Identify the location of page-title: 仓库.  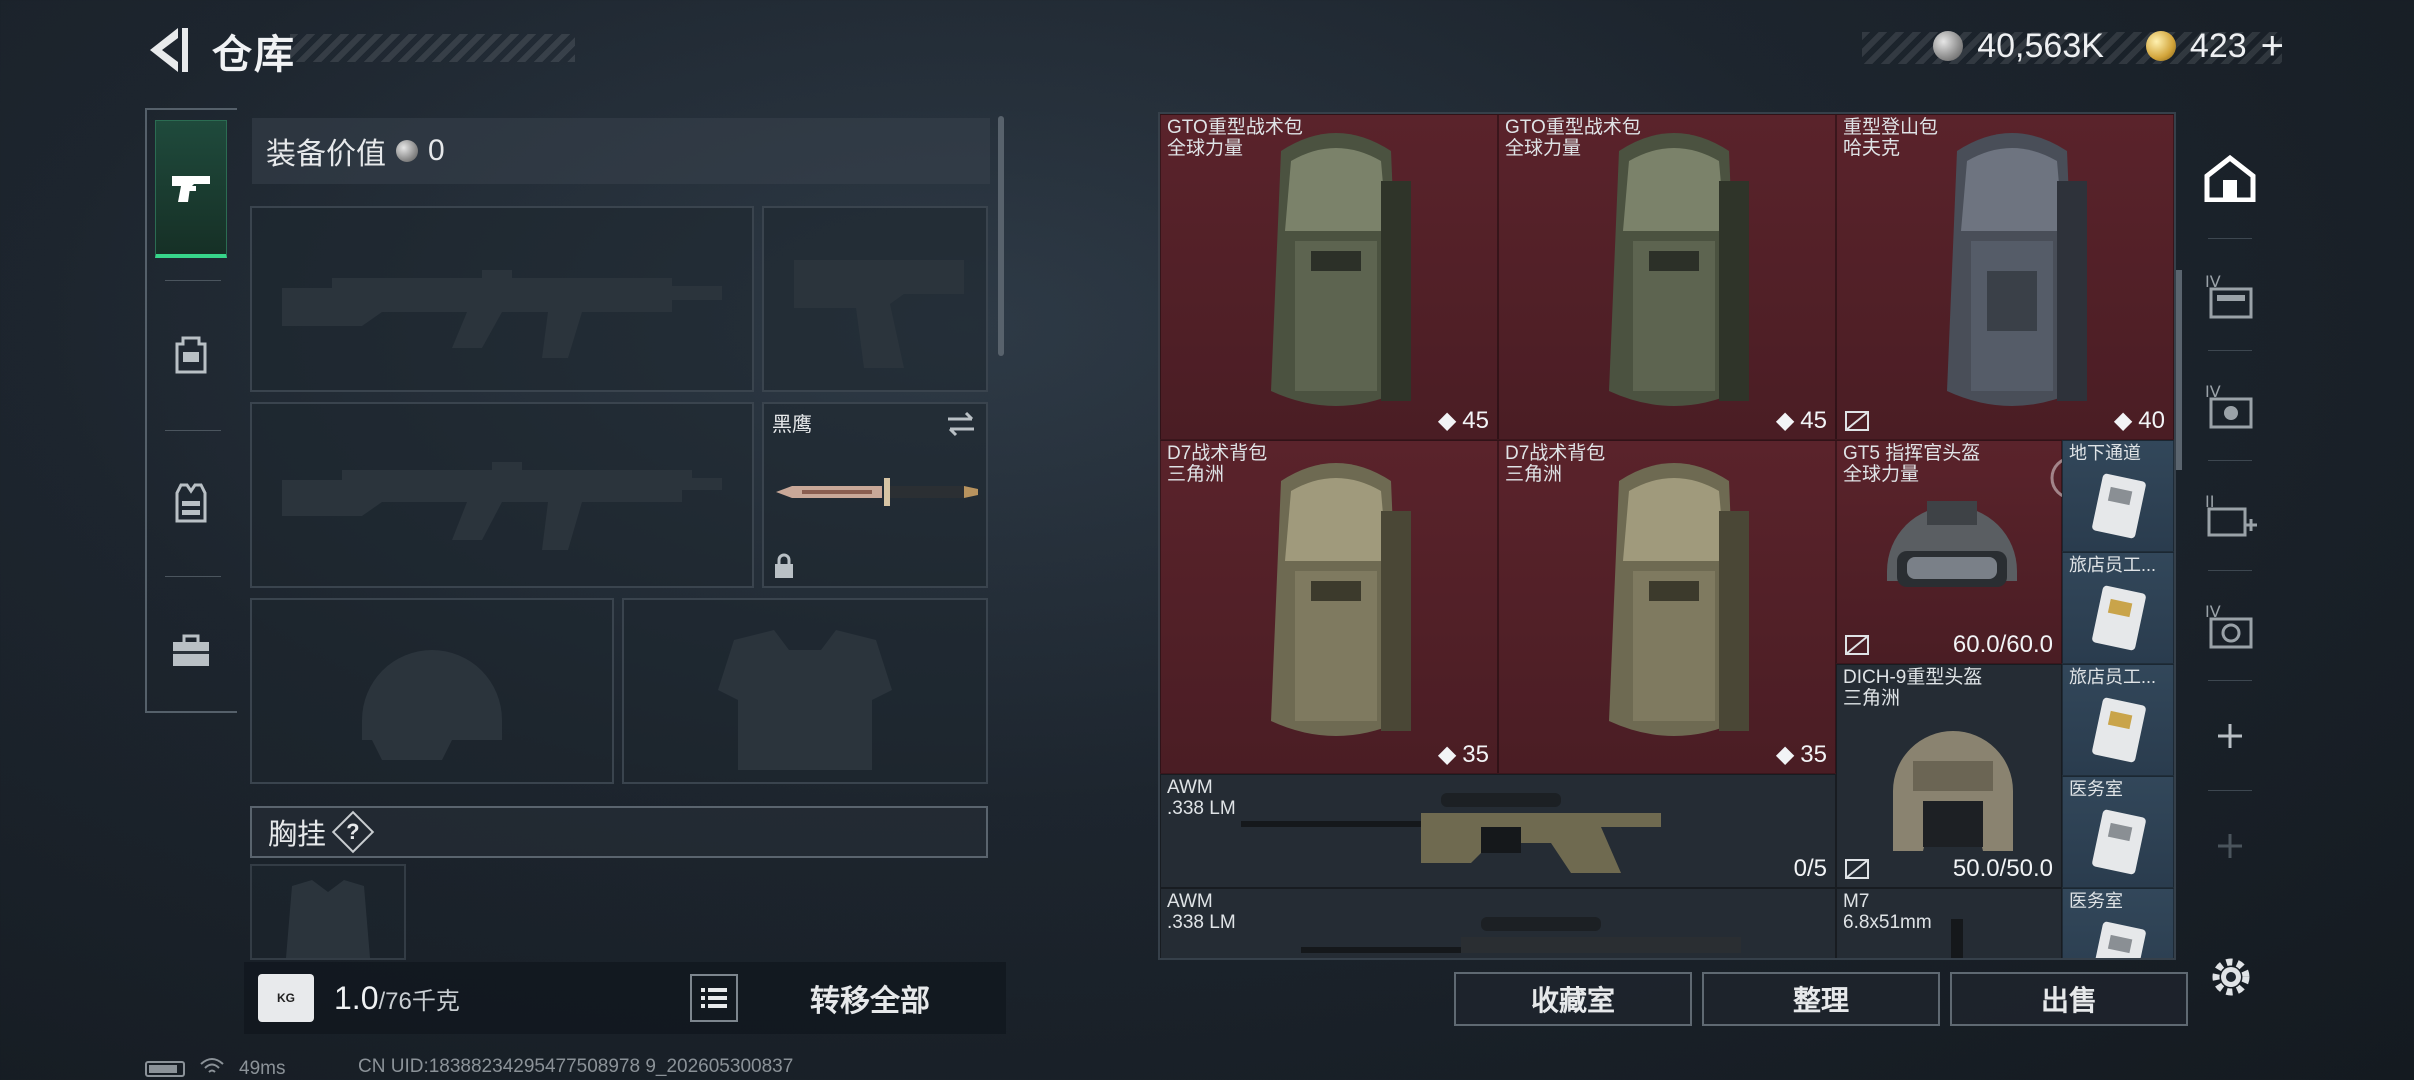
(254, 55).